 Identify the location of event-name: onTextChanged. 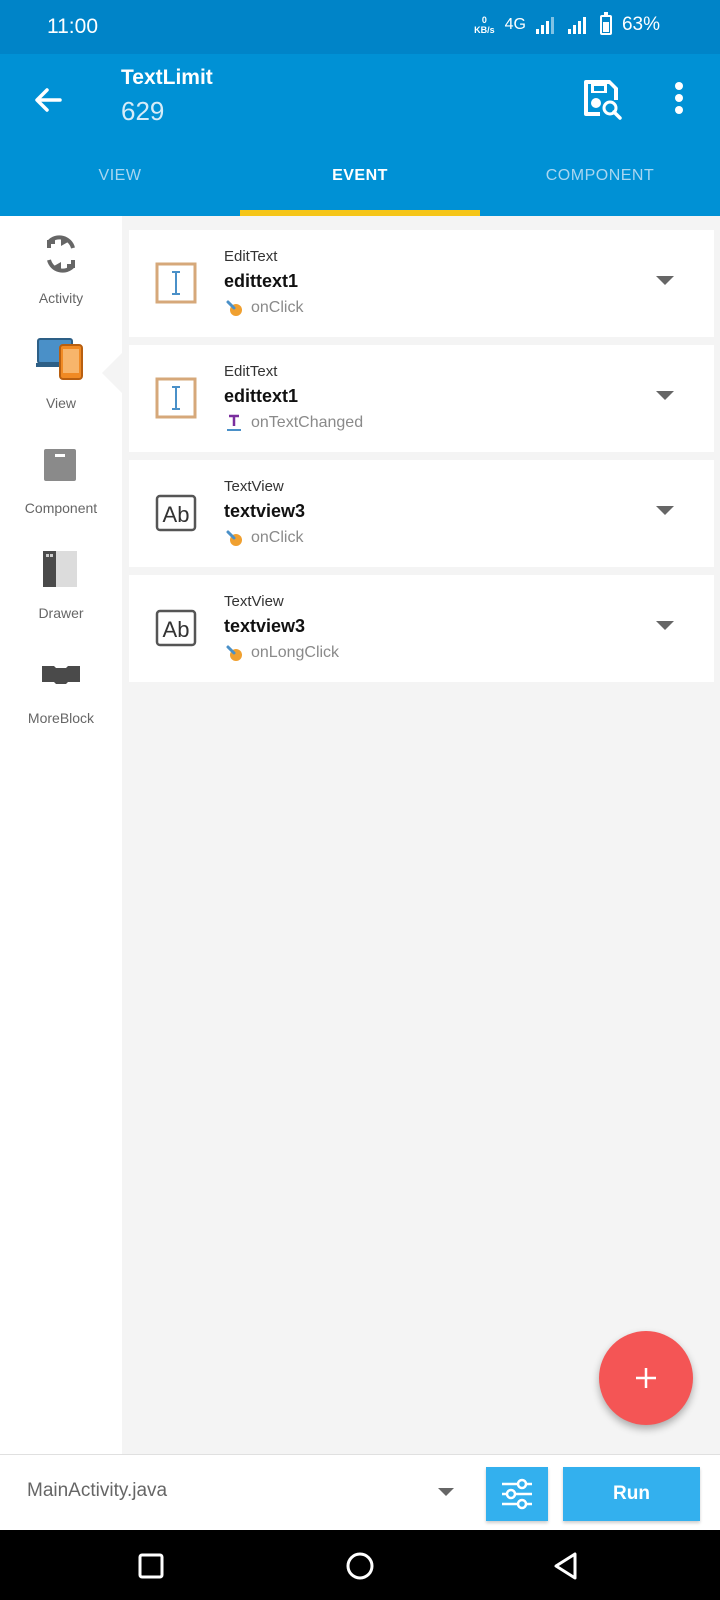
(307, 422).